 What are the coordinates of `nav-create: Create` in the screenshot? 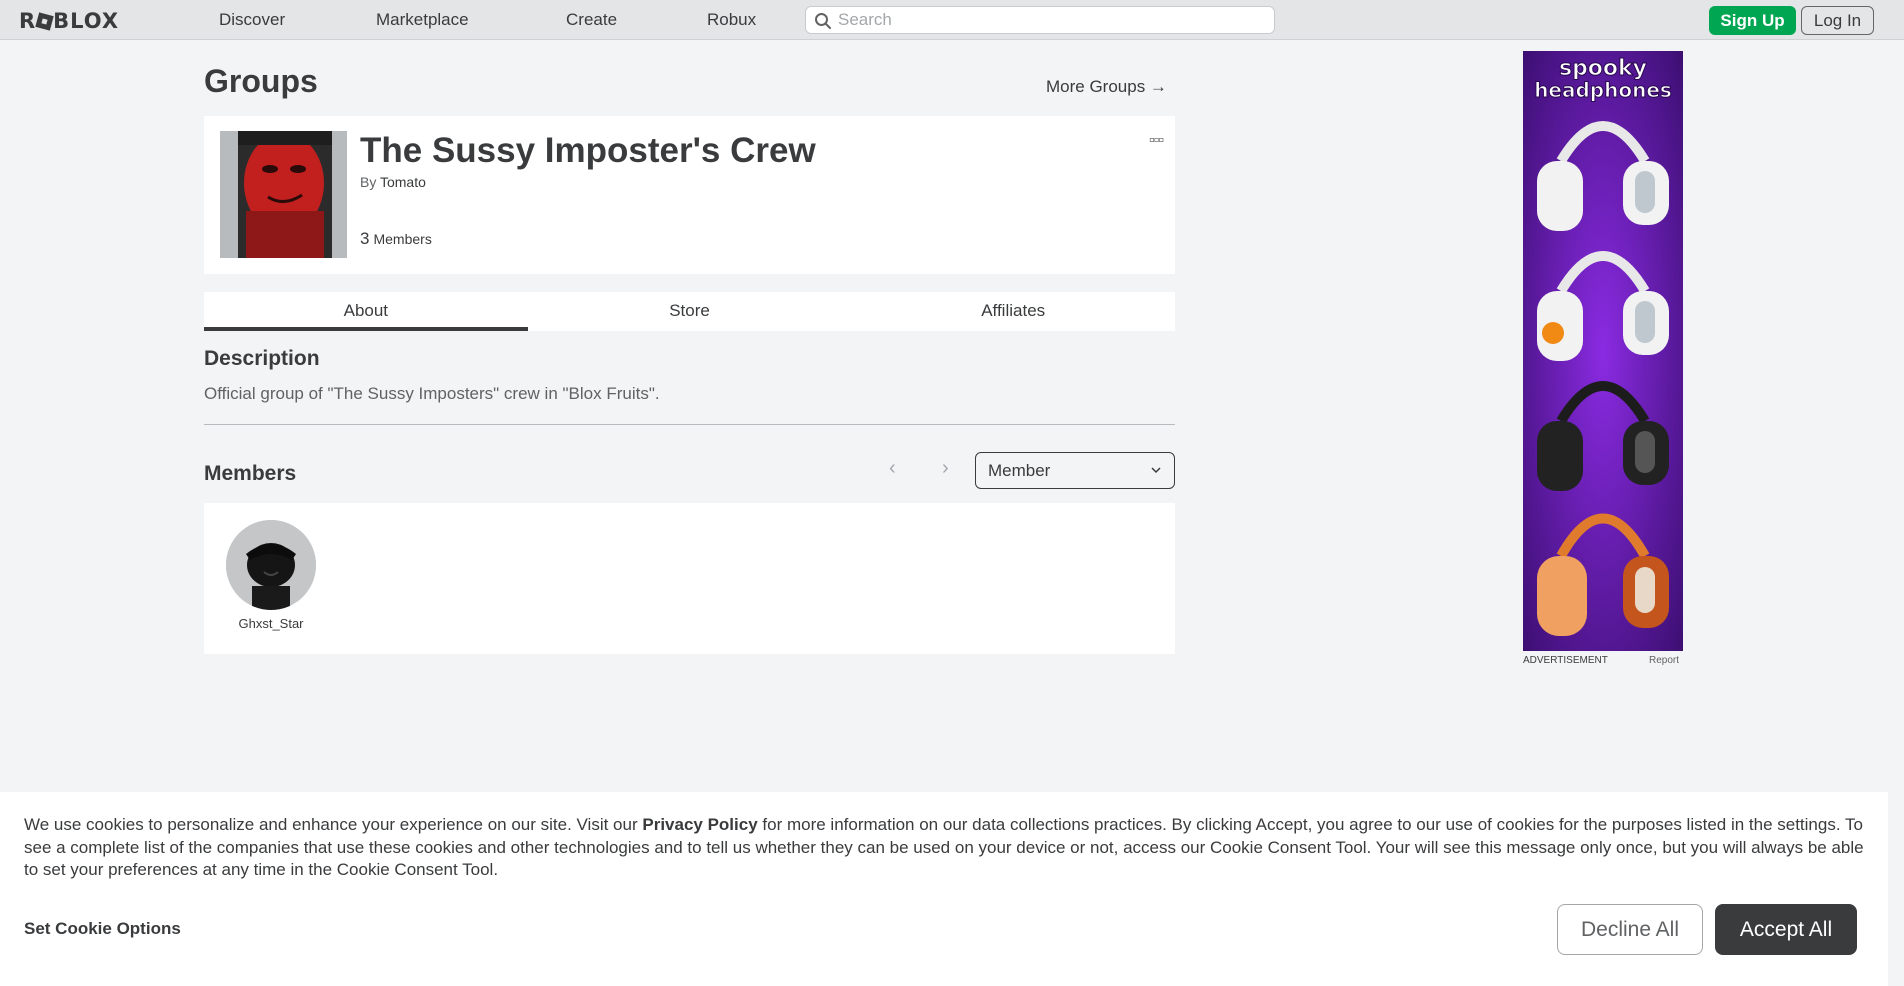 It's located at (591, 20).